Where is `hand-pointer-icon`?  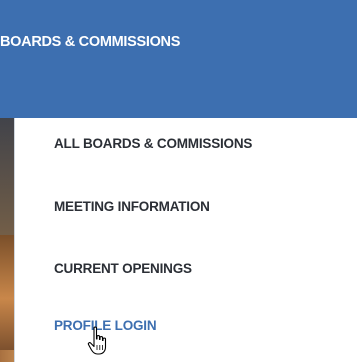
hand-pointer-icon is located at coordinates (97, 340).